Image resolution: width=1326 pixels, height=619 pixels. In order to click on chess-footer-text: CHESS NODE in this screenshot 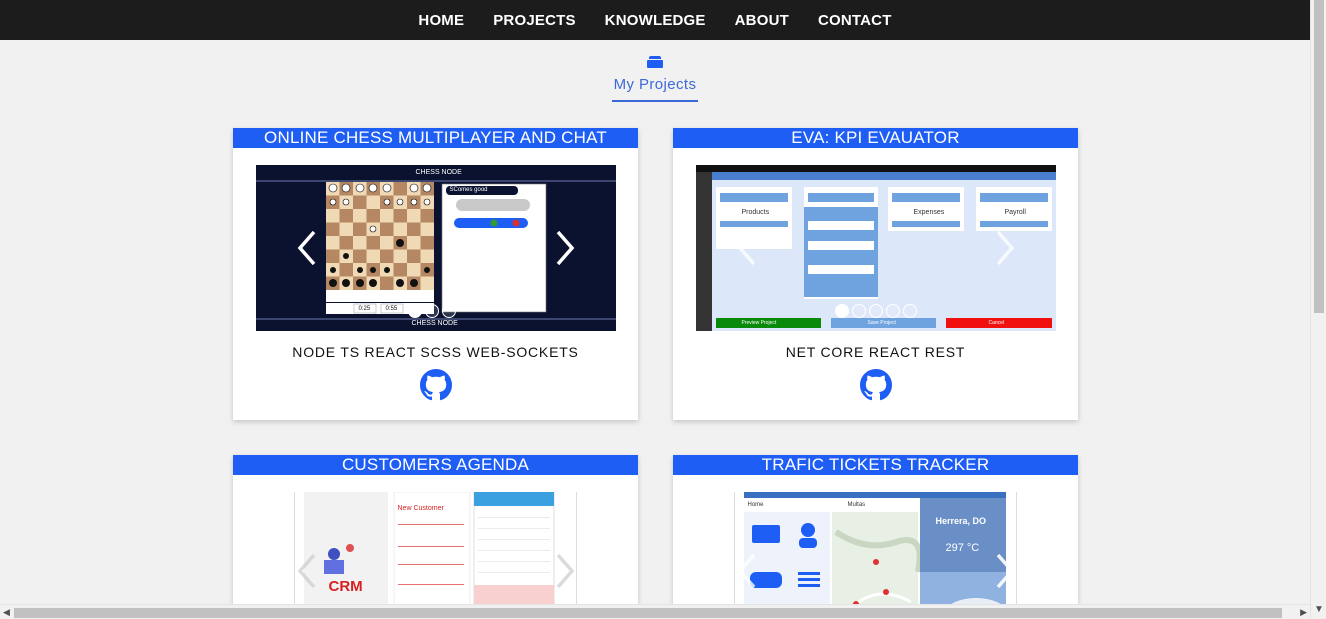, I will do `click(434, 323)`.